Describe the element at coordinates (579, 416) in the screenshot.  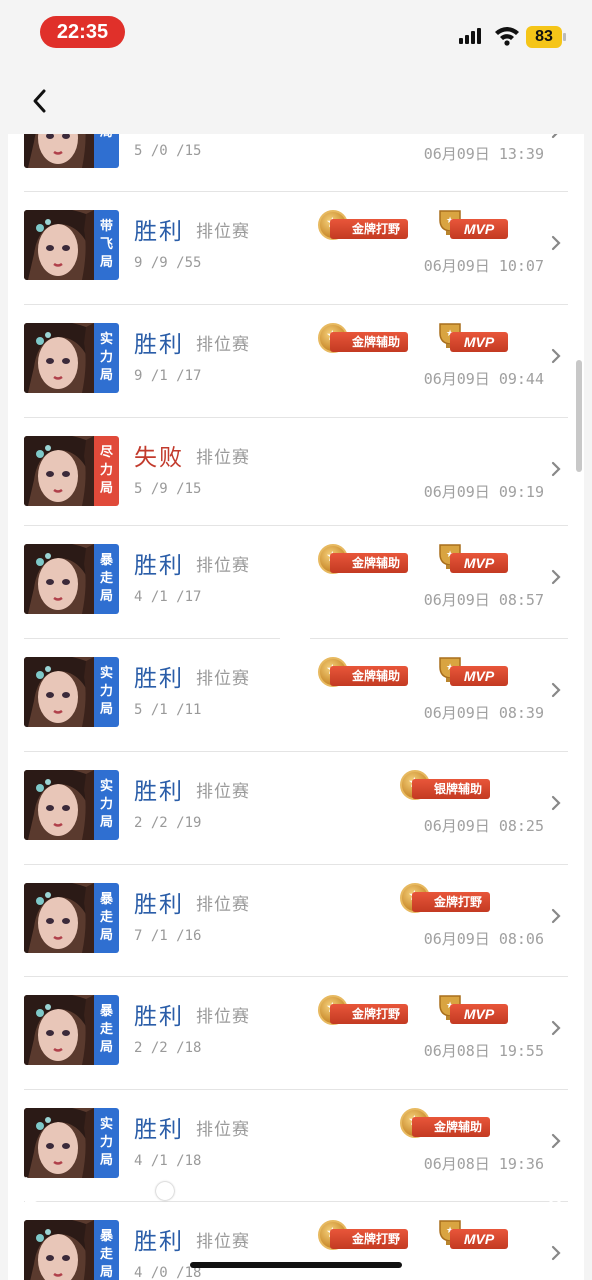
I see `scrollbar` at that location.